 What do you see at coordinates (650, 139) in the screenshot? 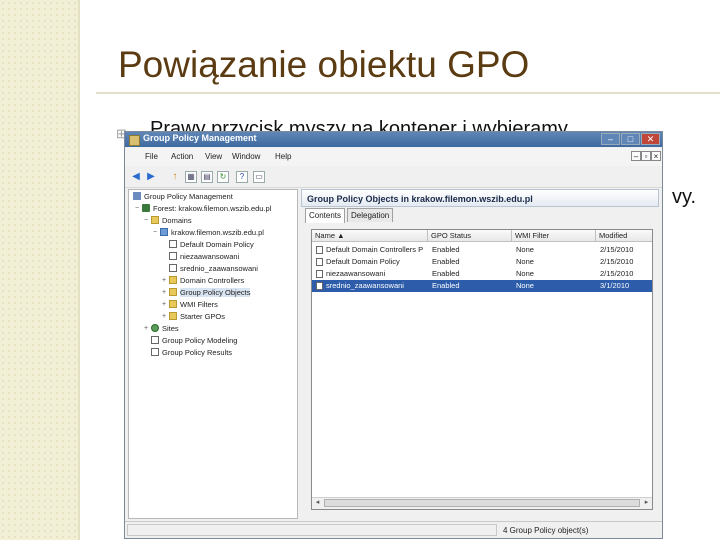
I see `close-button: ✕` at bounding box center [650, 139].